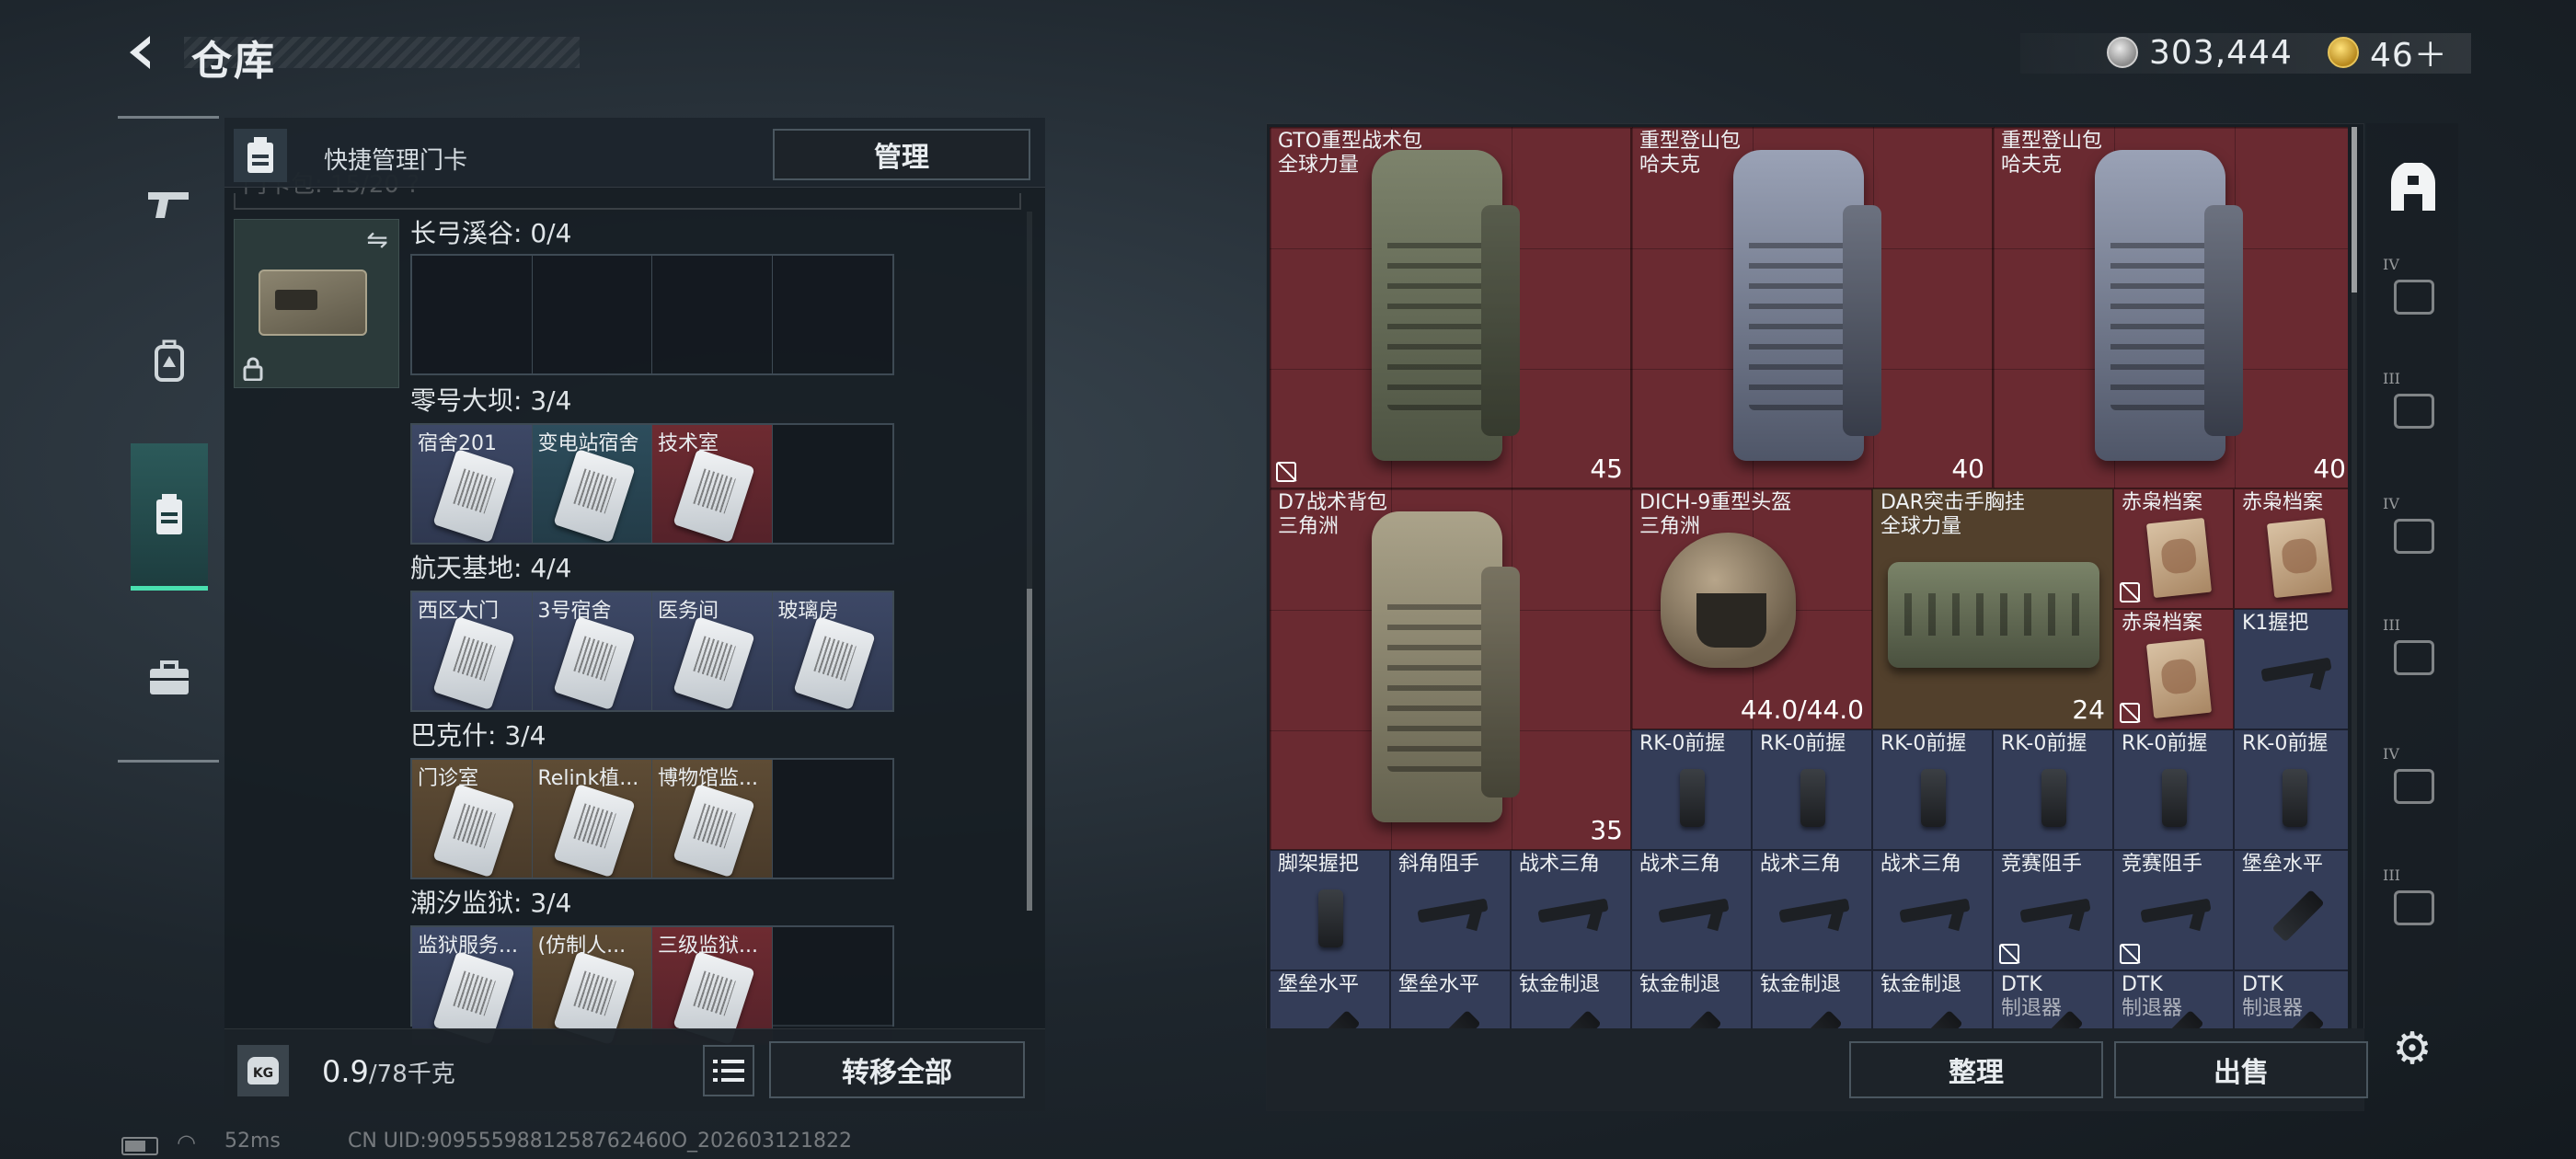 This screenshot has height=1159, width=2576. What do you see at coordinates (2291, 910) in the screenshot?
I see `stash-item-fort: 堡垒水平` at bounding box center [2291, 910].